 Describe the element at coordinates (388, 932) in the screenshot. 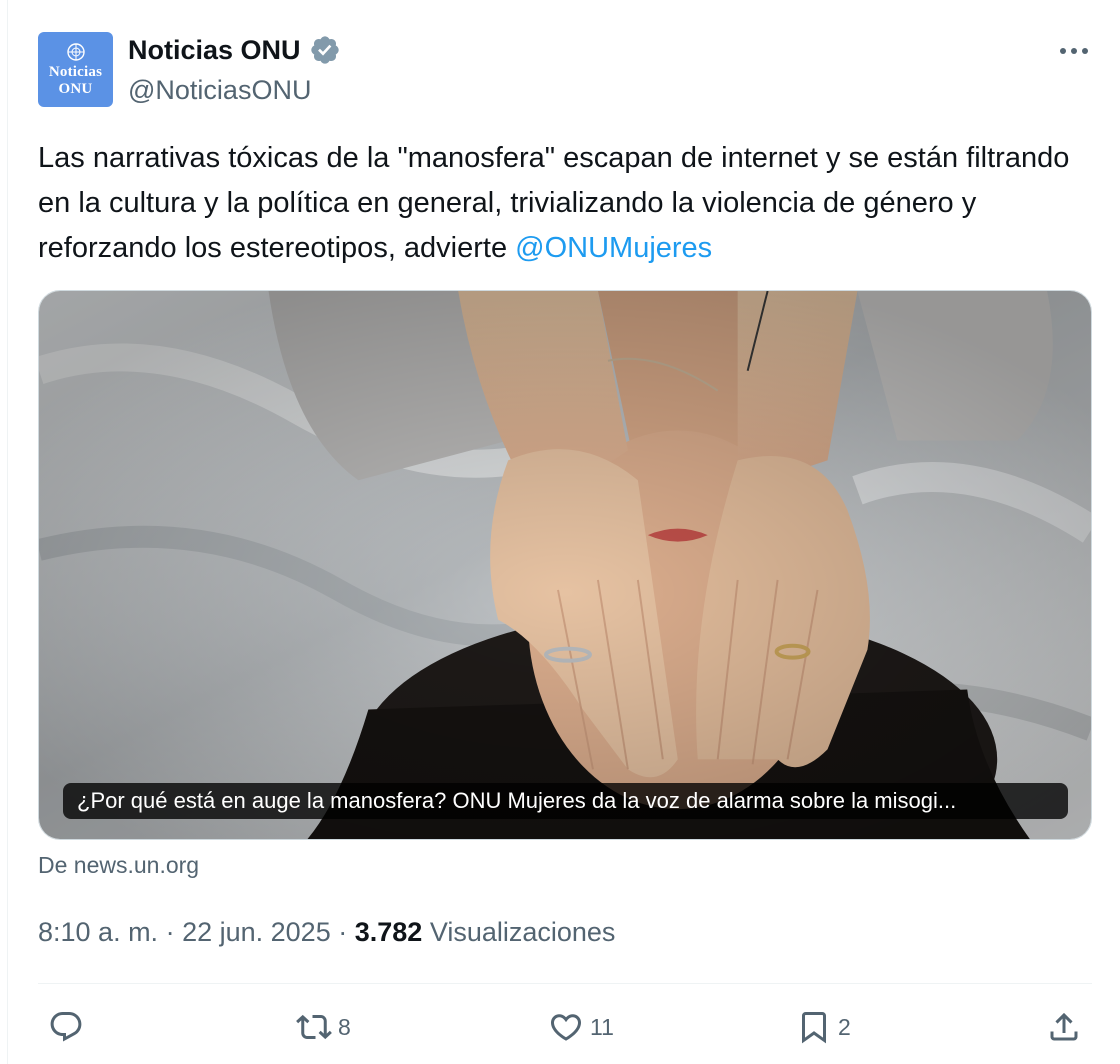

I see `views-count: 3.782` at that location.